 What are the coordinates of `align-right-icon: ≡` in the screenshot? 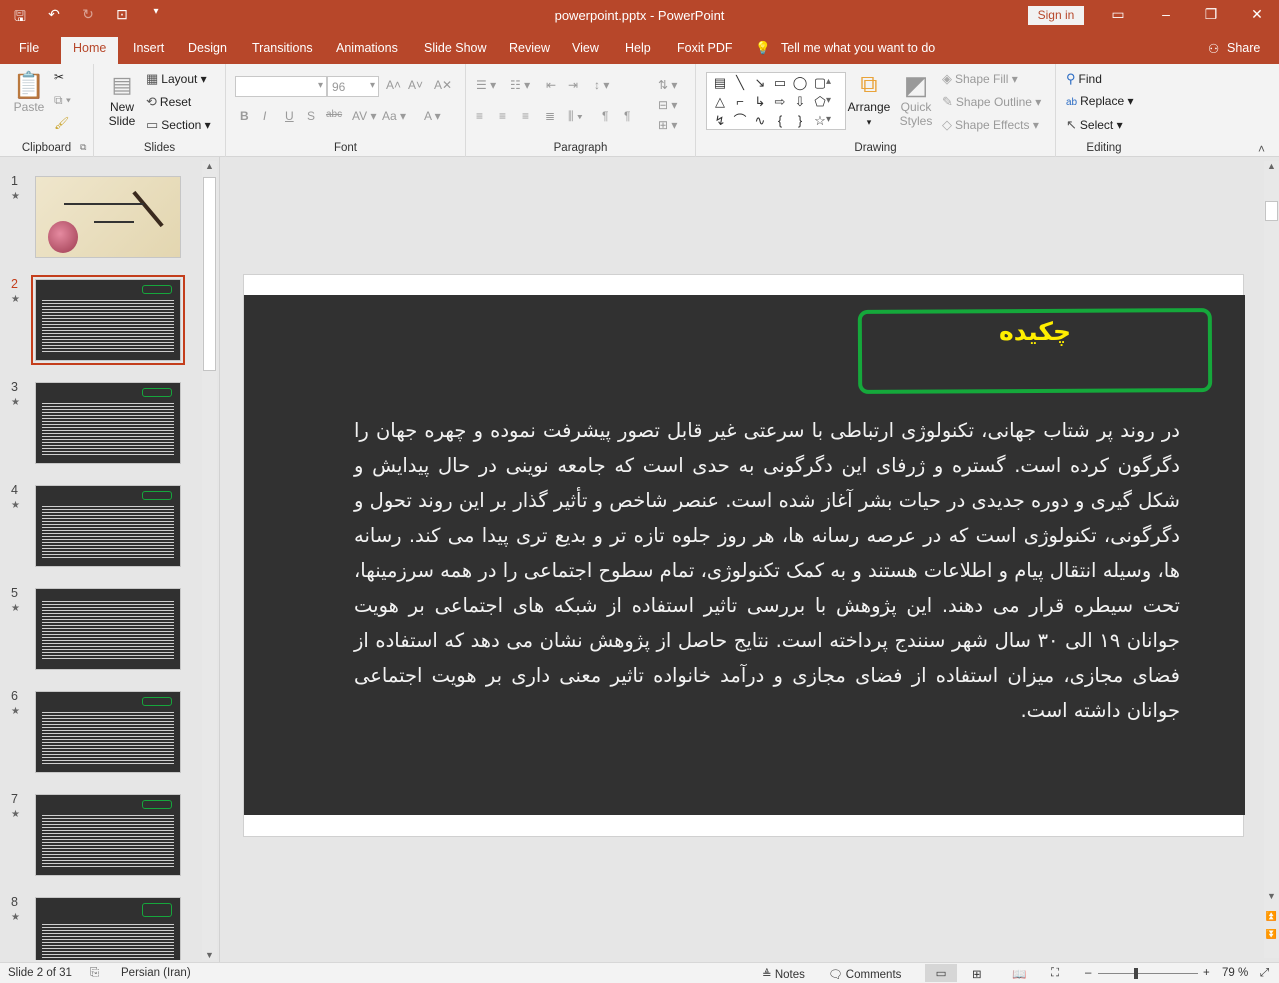 It's located at (525, 116).